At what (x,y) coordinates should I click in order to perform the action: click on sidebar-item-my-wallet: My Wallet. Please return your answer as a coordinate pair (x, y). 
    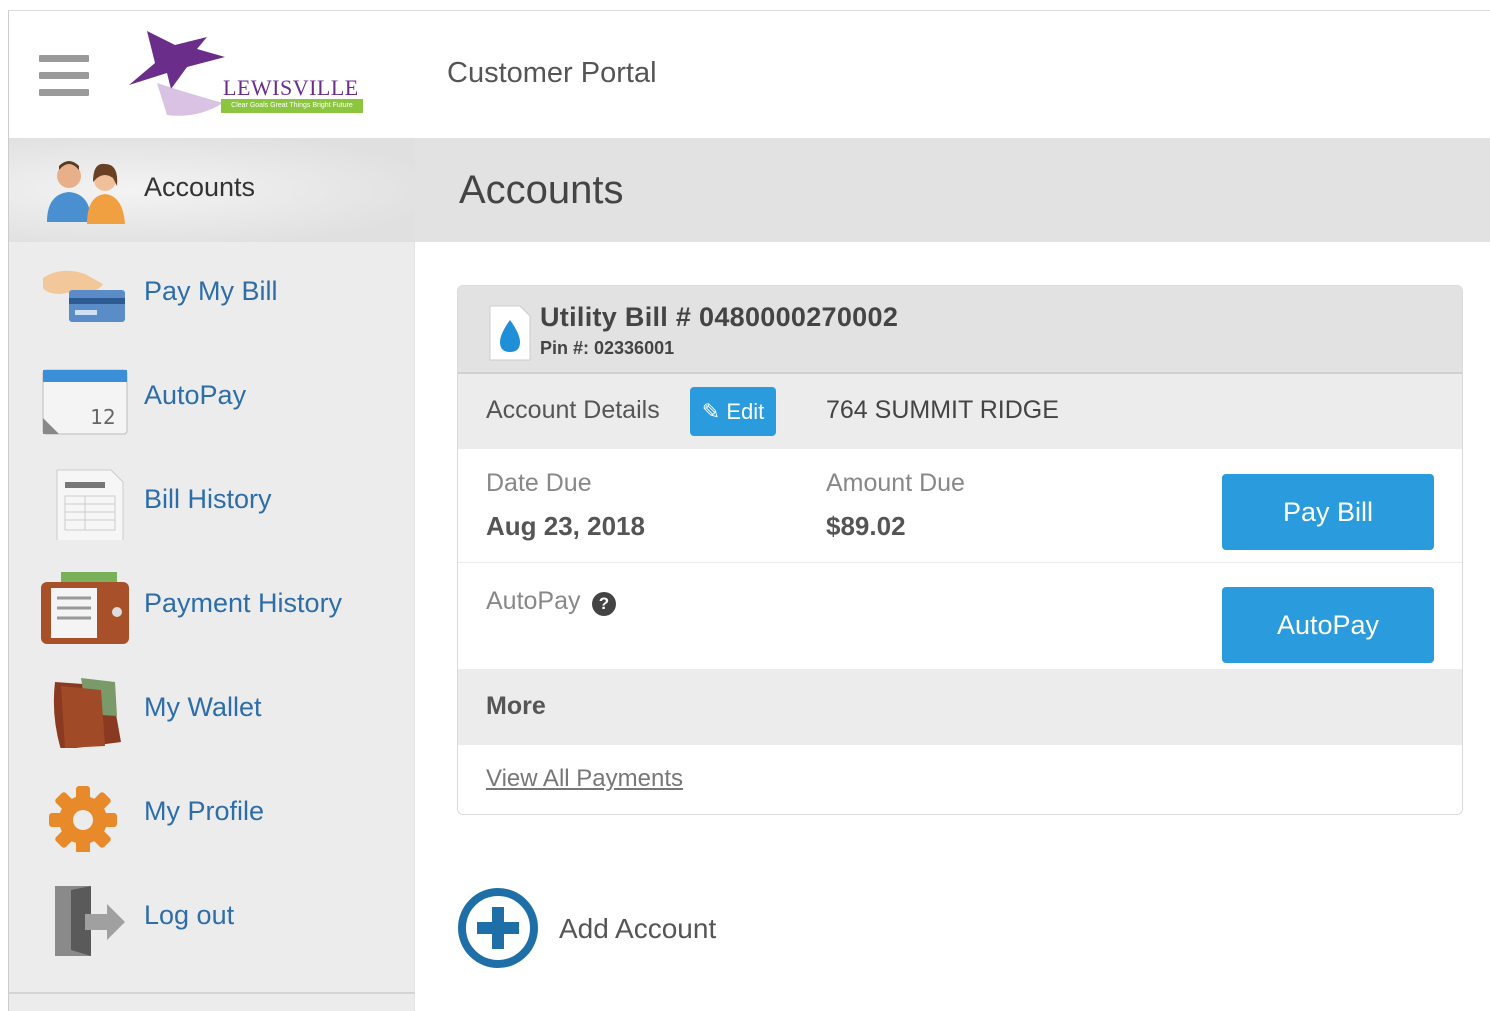
    Looking at the image, I should click on (212, 710).